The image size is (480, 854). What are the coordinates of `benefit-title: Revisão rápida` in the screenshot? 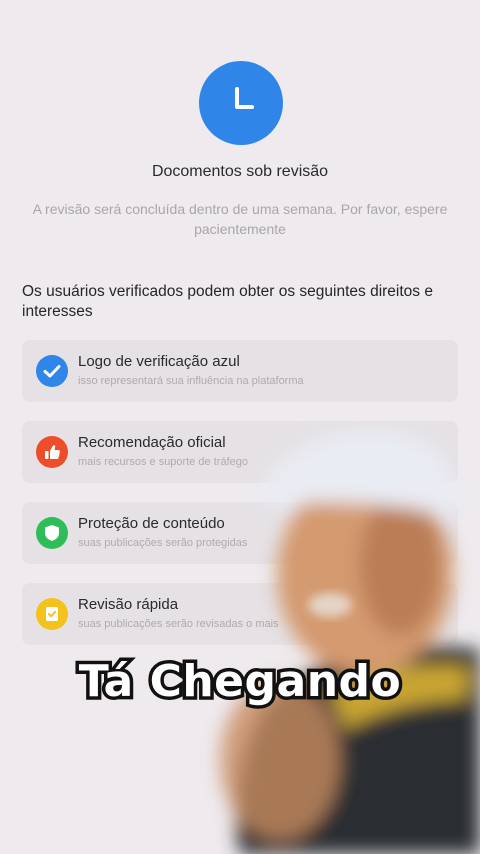 It's located at (128, 604).